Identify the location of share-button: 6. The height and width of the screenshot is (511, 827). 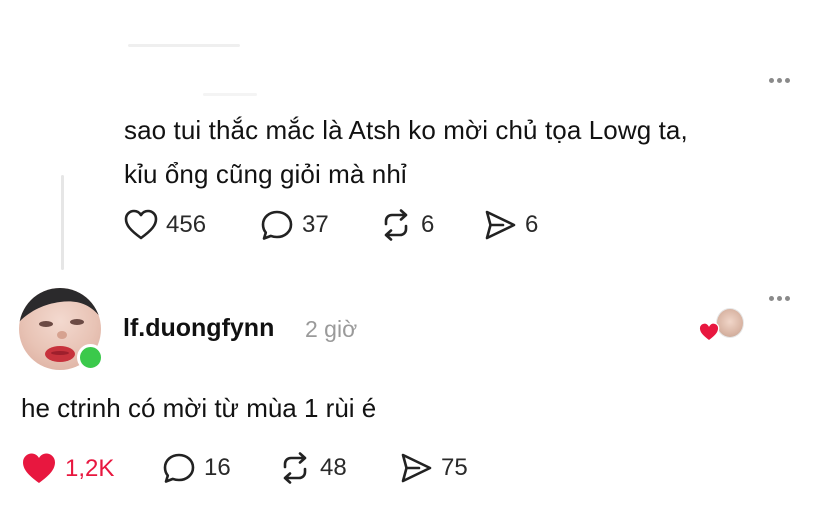
(510, 225).